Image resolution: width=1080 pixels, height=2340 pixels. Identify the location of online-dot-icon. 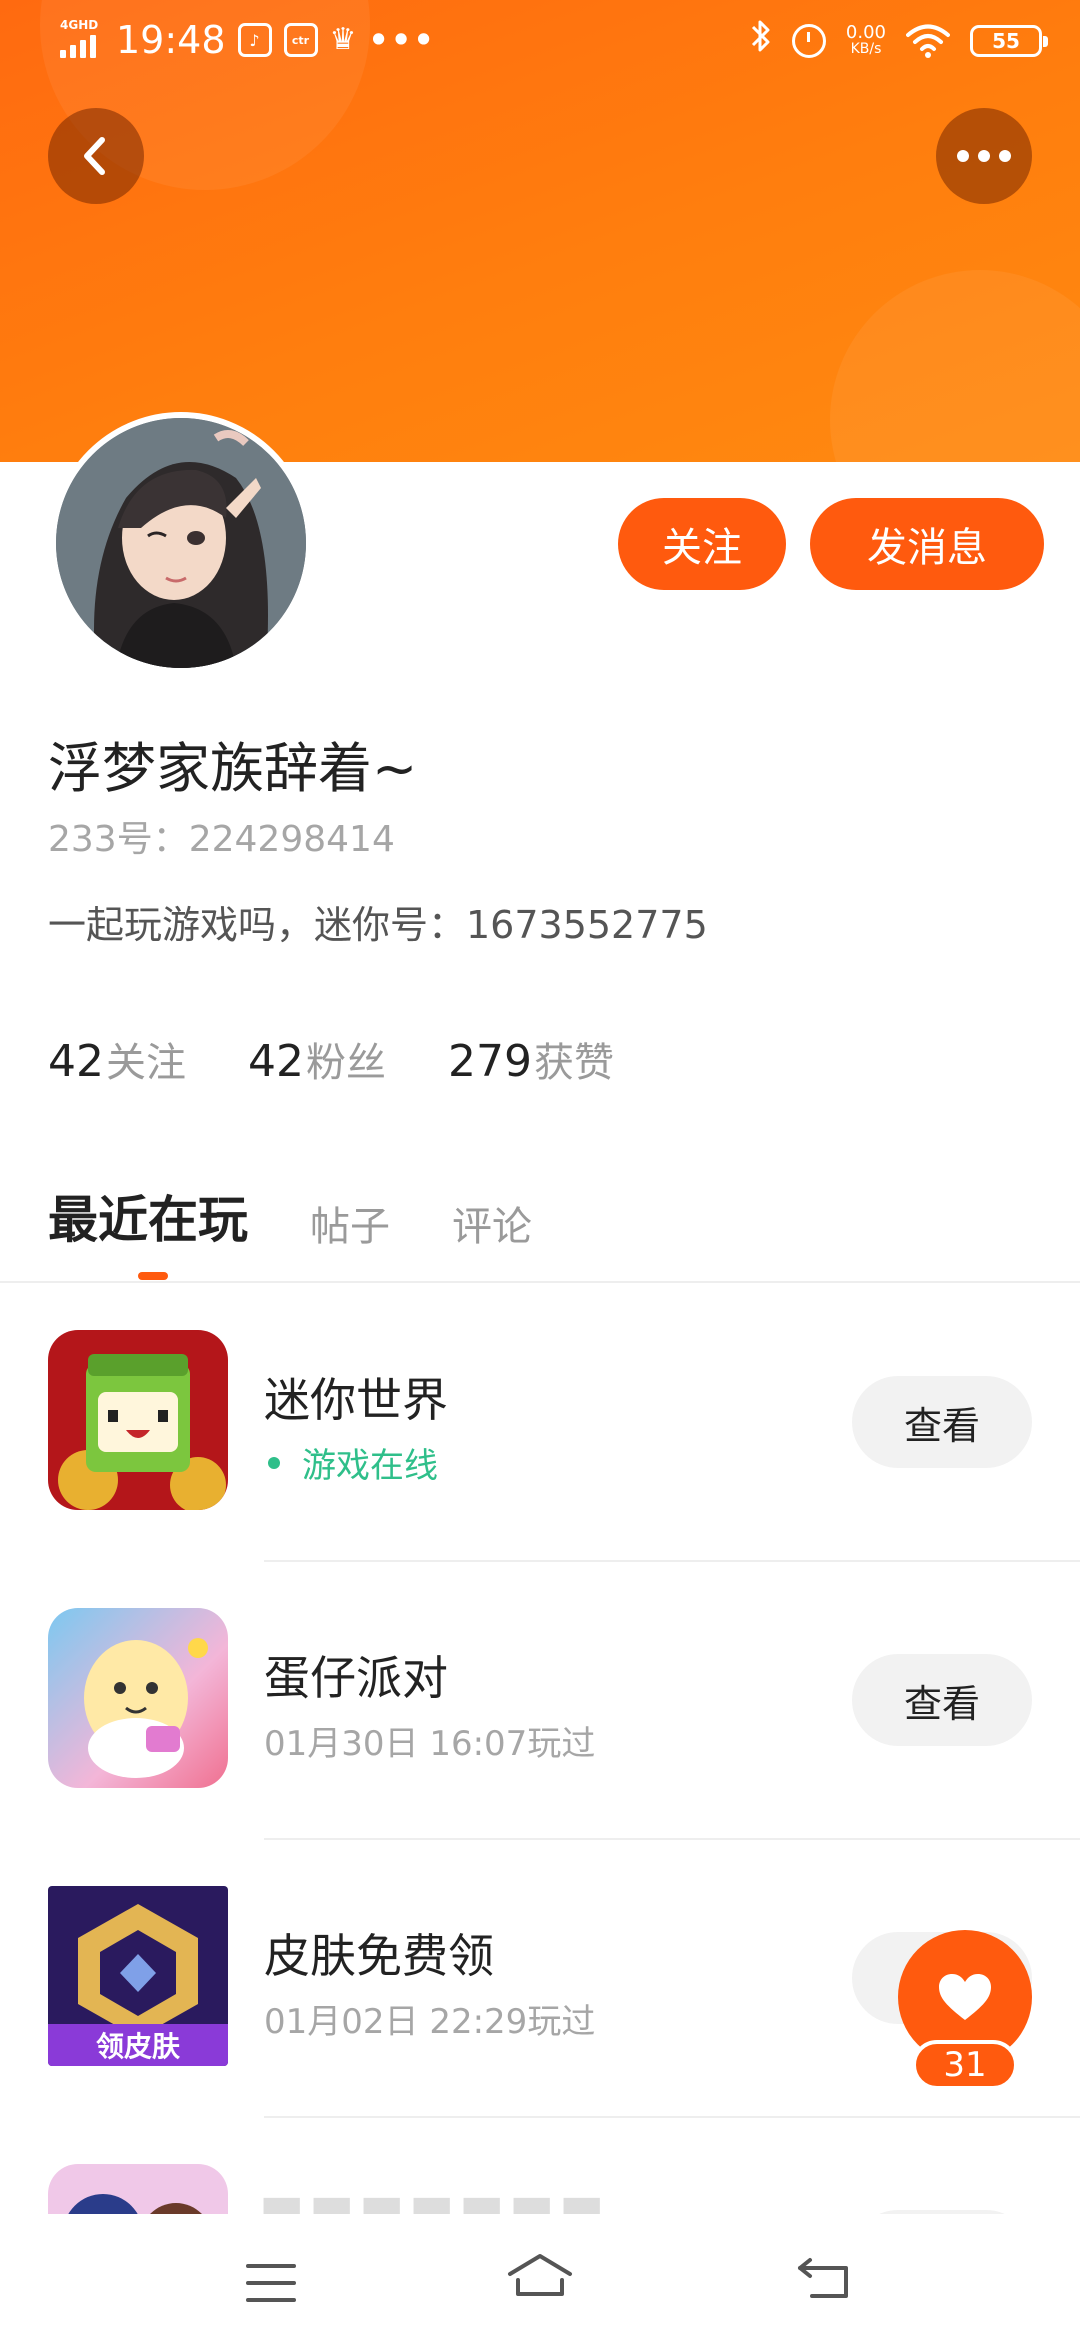
(274, 1462).